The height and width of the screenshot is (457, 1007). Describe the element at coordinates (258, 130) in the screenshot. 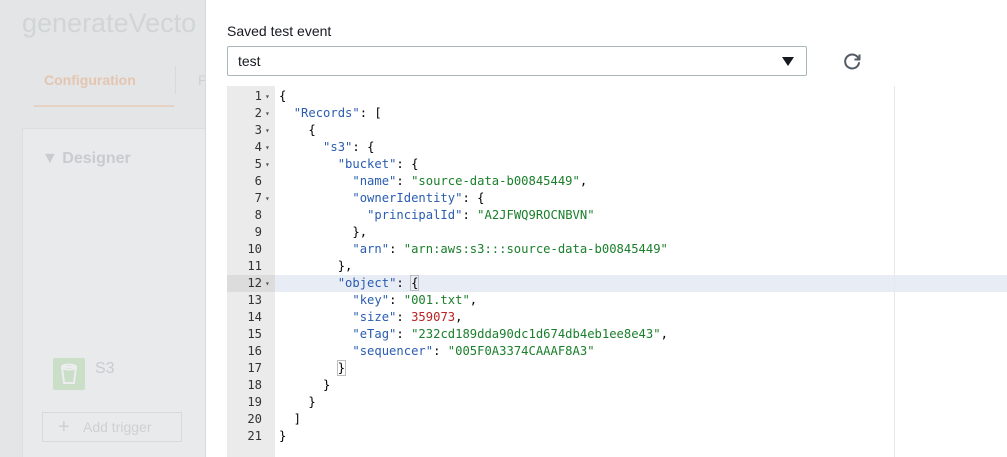

I see `line-number: 3` at that location.